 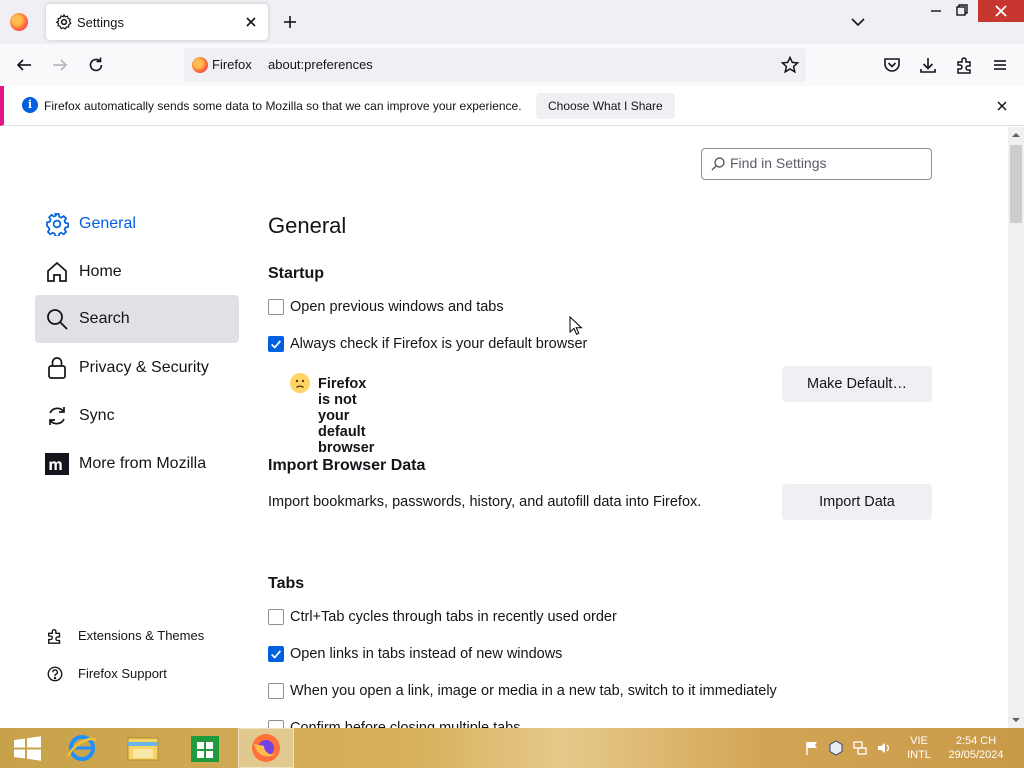 I want to click on tab-settings: Settings, so click(x=157, y=22).